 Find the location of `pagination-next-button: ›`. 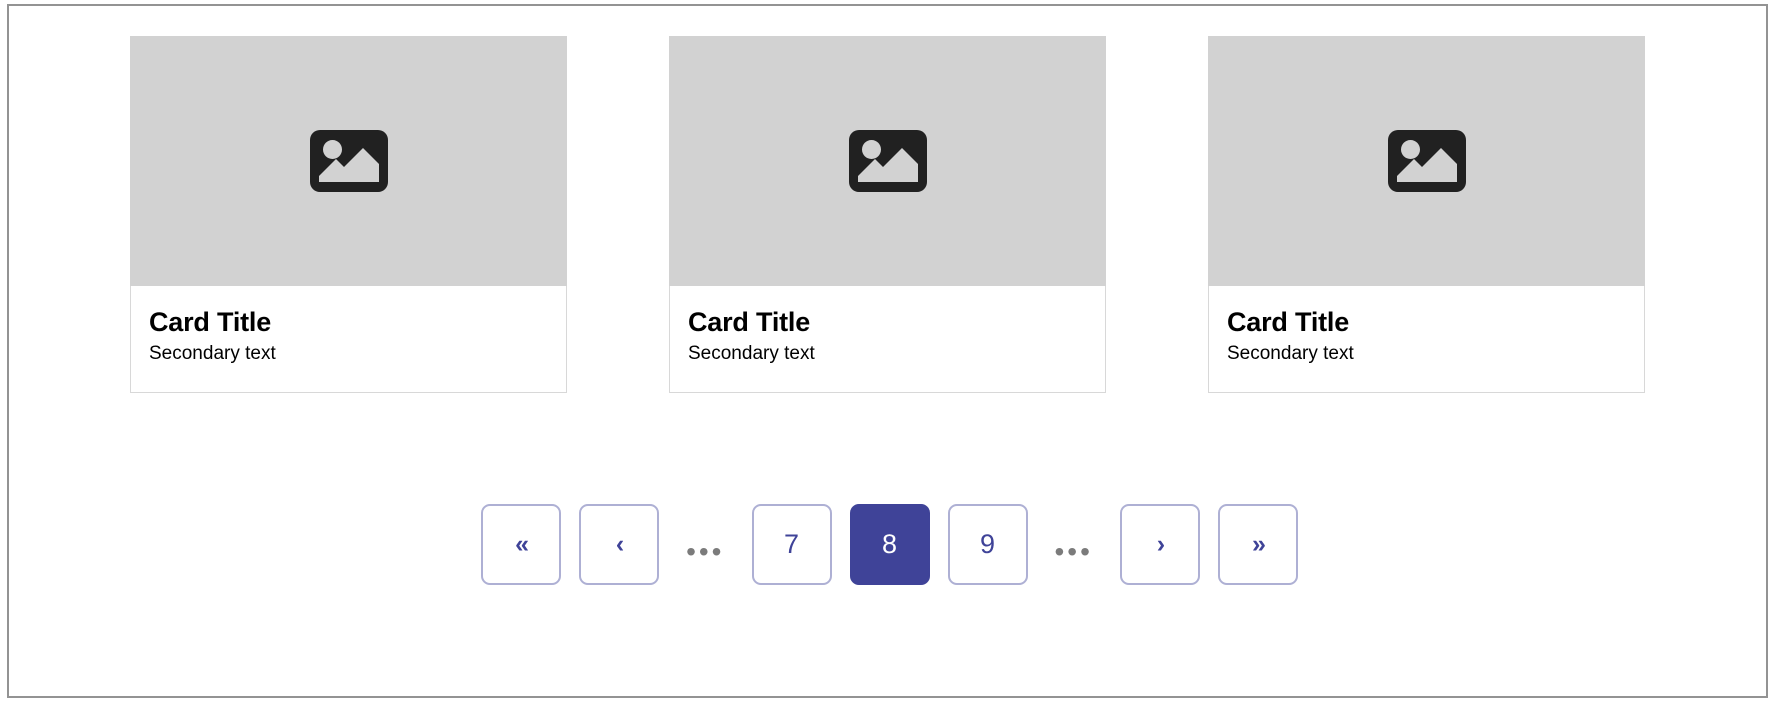

pagination-next-button: › is located at coordinates (1159, 544).